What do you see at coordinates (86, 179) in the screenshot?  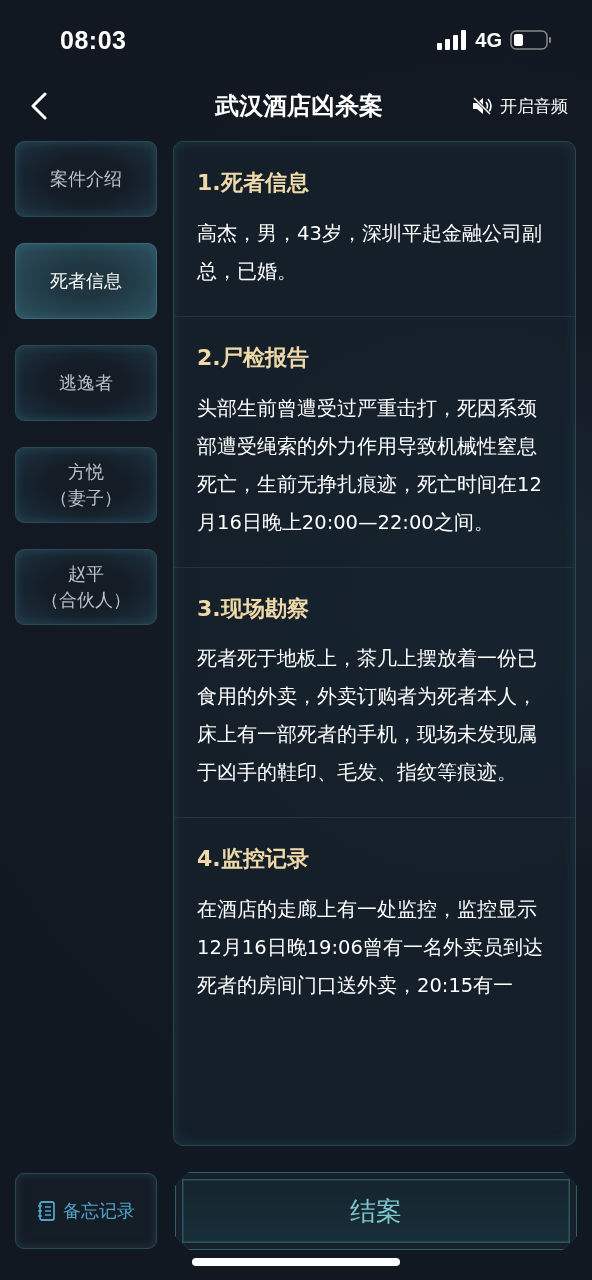 I see `case-nav-tab: 案件介绍` at bounding box center [86, 179].